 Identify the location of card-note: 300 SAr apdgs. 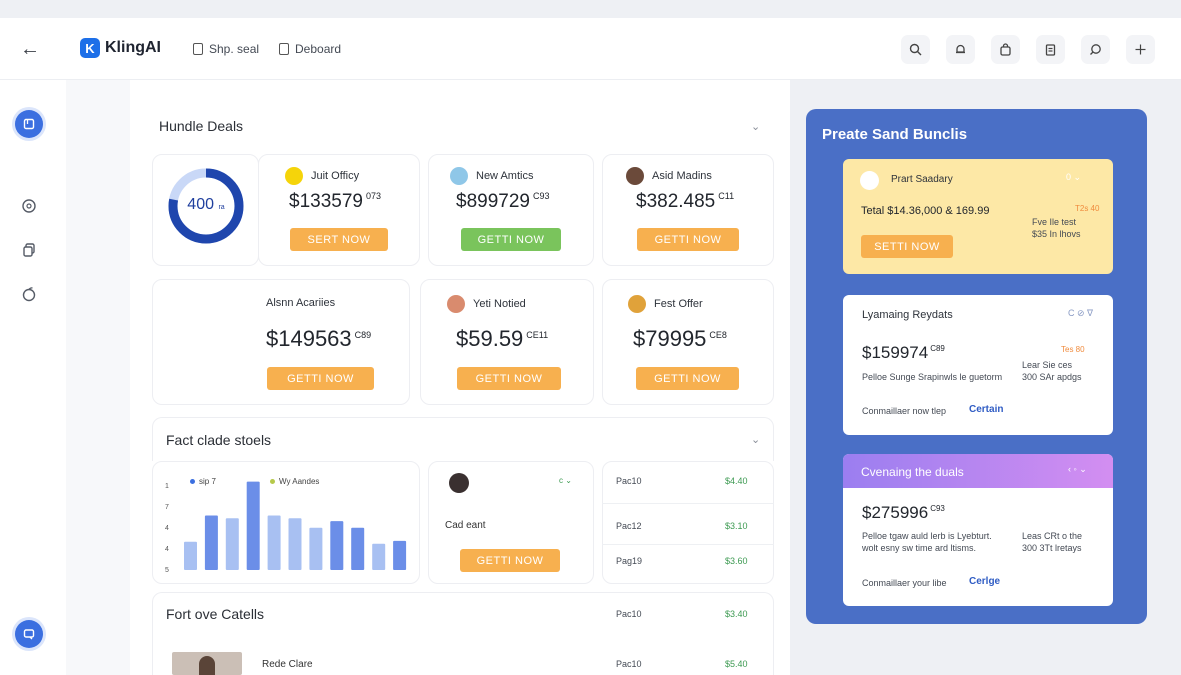
(1052, 377).